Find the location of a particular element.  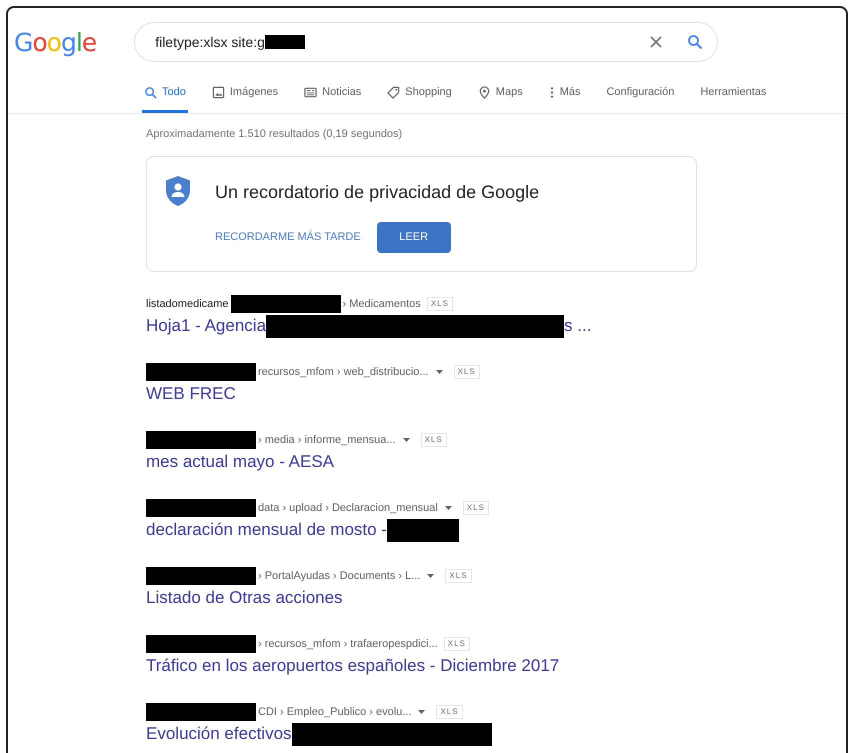

search-text: filetype:xlsx site:g is located at coordinates (210, 42).